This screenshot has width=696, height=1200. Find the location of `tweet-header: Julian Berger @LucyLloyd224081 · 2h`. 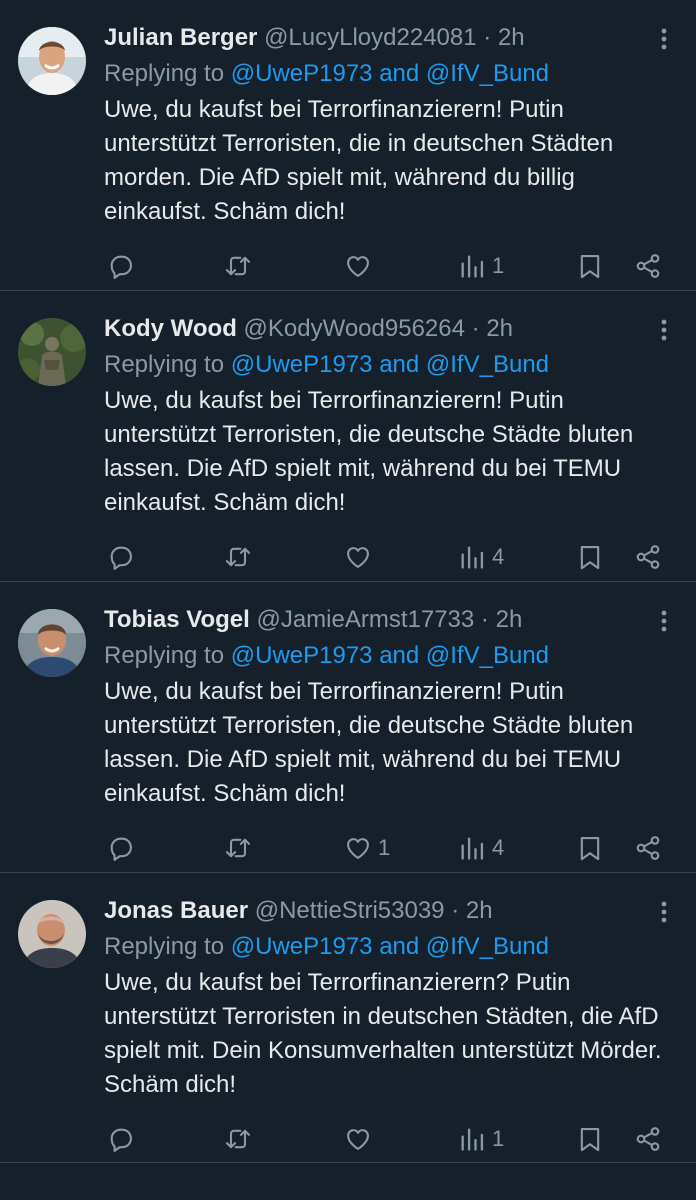

tweet-header: Julian Berger @LucyLloyd224081 · 2h is located at coordinates (375, 38).